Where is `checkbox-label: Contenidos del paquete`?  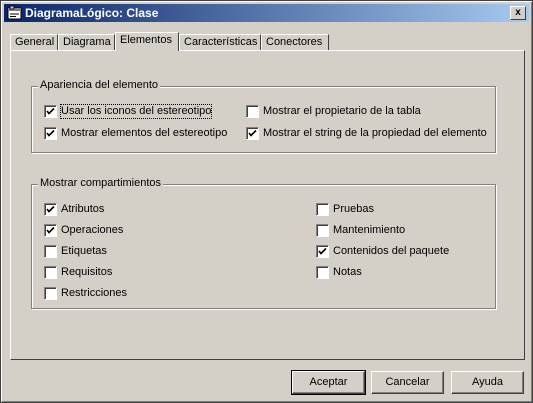 checkbox-label: Contenidos del paquete is located at coordinates (391, 251).